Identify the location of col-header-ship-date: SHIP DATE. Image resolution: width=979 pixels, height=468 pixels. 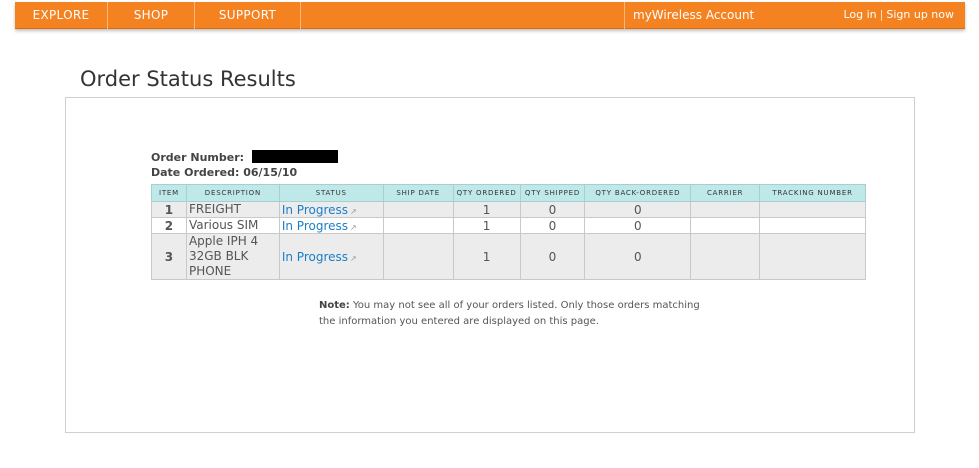
(418, 193).